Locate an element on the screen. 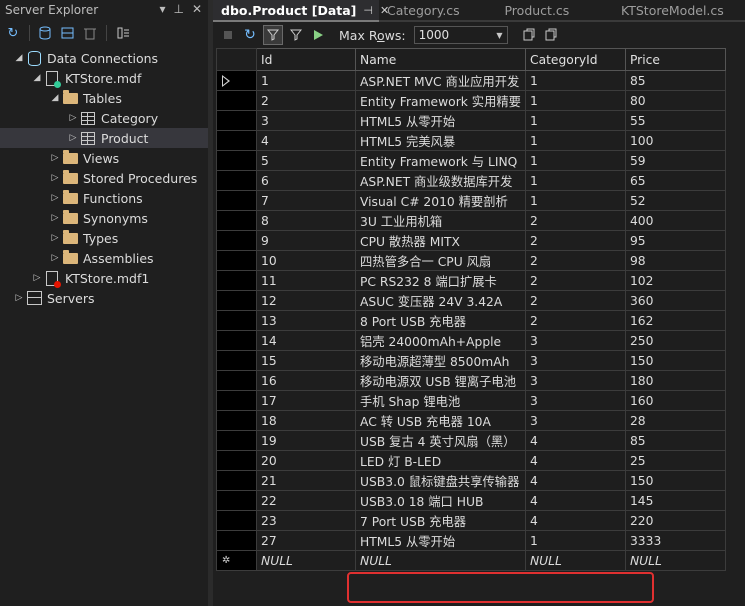  cell-price: 28 is located at coordinates (675, 420).